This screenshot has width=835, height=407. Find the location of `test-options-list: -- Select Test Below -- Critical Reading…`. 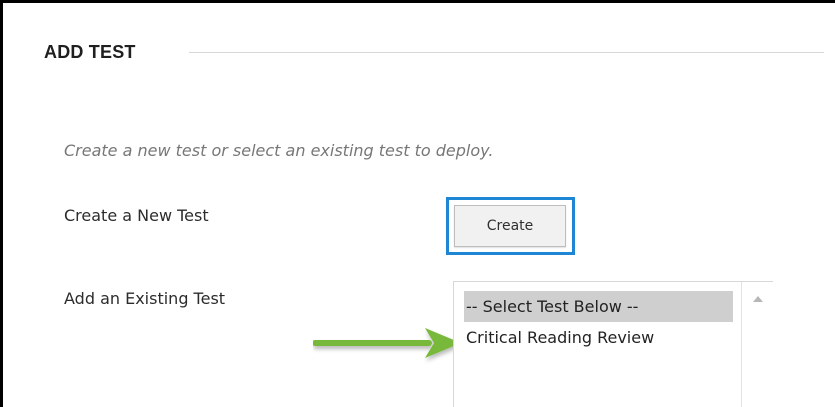

test-options-list: -- Select Test Below -- Critical Reading… is located at coordinates (598, 322).